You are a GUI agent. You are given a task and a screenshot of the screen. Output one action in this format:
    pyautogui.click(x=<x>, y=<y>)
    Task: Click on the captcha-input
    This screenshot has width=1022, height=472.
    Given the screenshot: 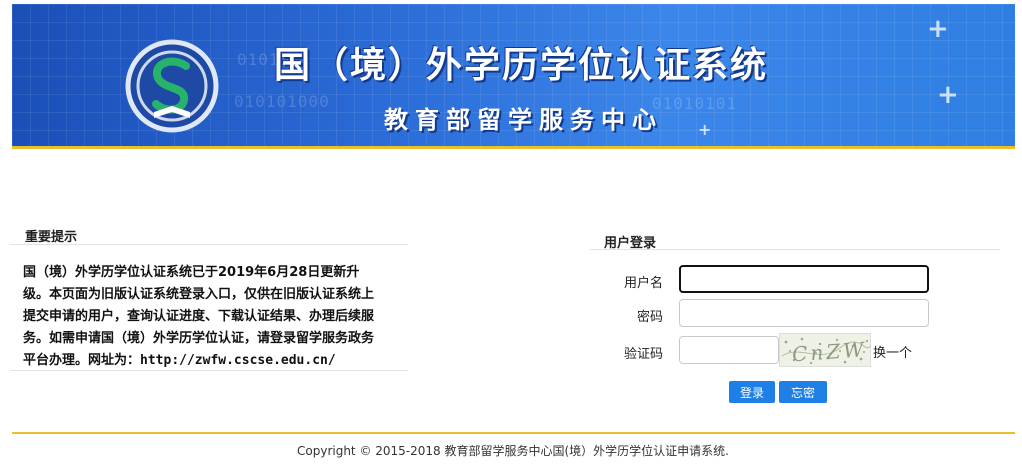 What is the action you would take?
    pyautogui.click(x=729, y=350)
    